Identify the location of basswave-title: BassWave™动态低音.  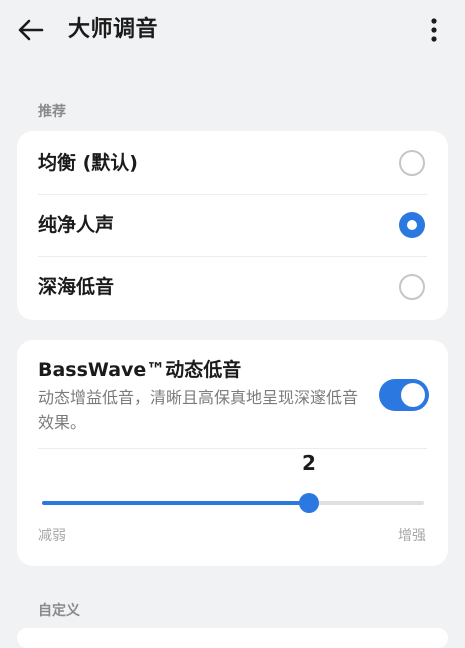
(140, 370).